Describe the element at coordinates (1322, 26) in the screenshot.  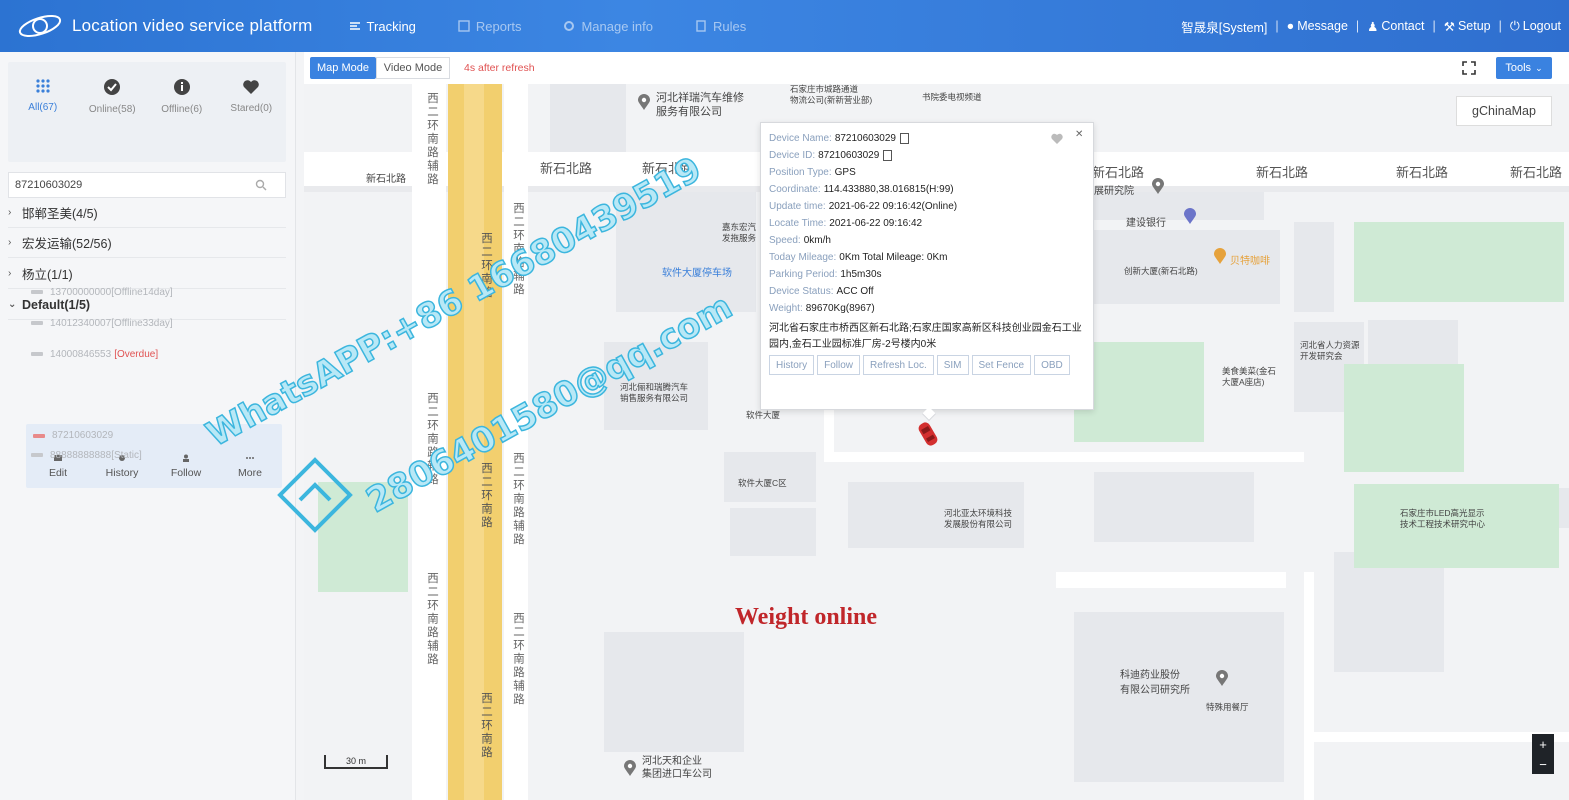
I see `message-label: Message` at that location.